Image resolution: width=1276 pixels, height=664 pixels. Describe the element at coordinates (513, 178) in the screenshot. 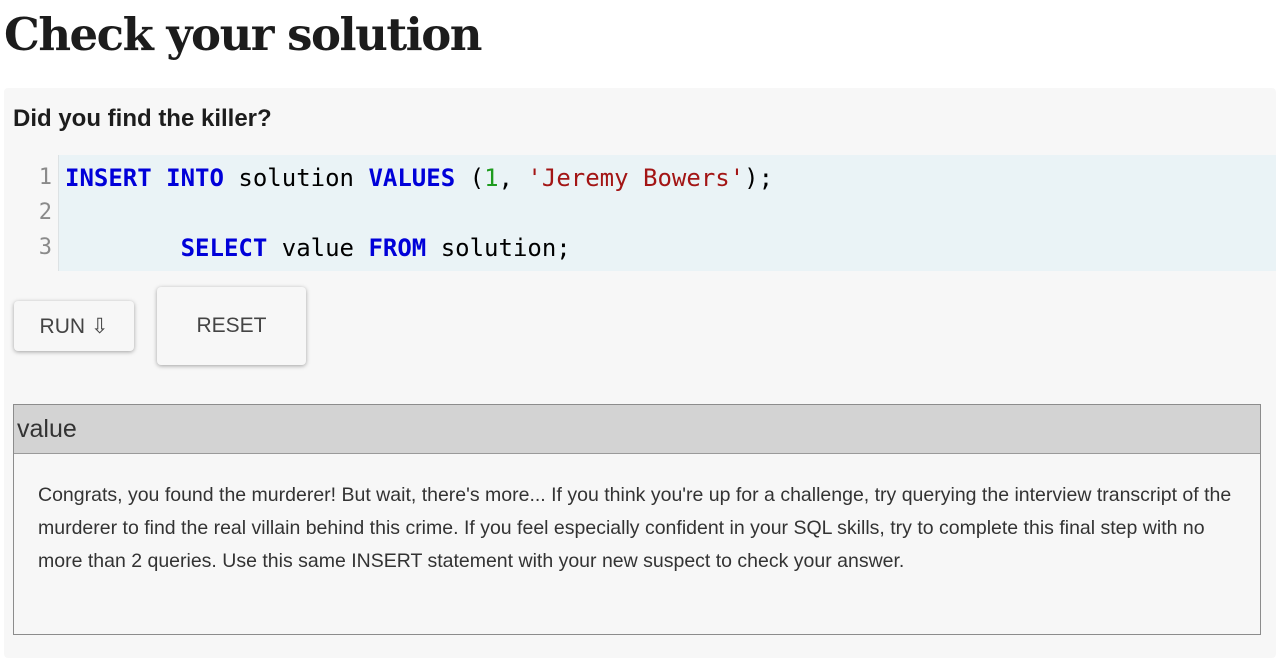

I see `sql-punctuation: ,` at that location.